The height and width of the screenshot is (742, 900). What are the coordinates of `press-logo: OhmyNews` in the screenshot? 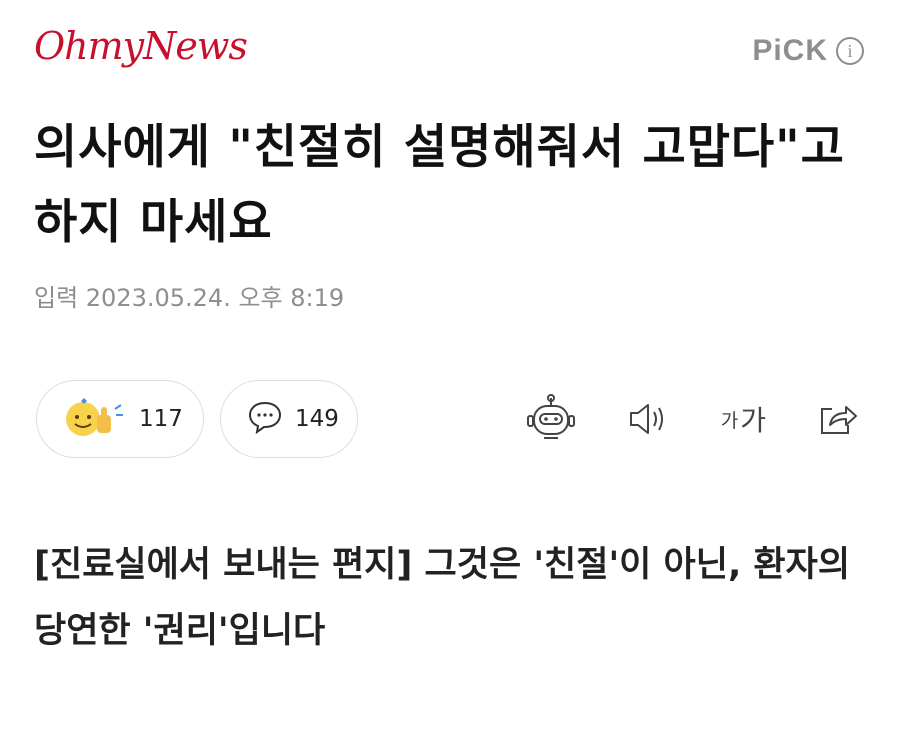 It's located at (141, 46).